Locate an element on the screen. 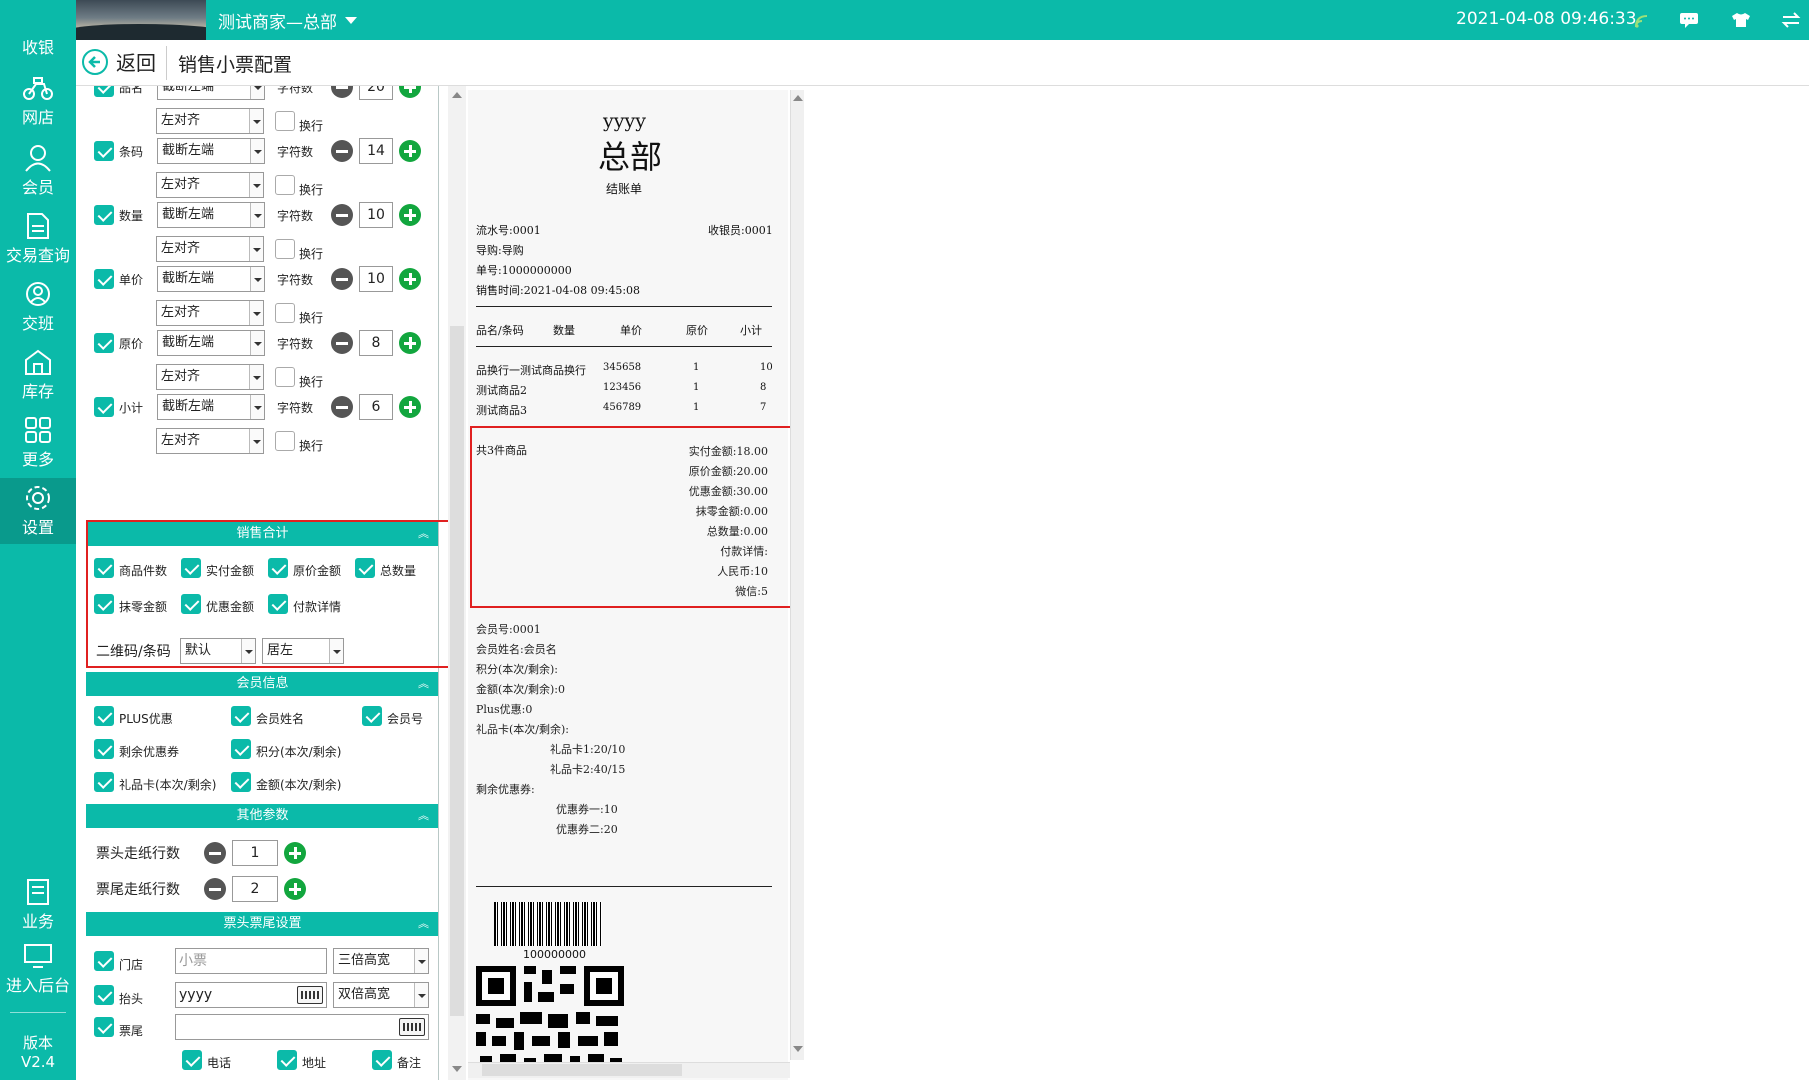 Image resolution: width=1809 pixels, height=1080 pixels. store-text-input: 小票 is located at coordinates (251, 961).